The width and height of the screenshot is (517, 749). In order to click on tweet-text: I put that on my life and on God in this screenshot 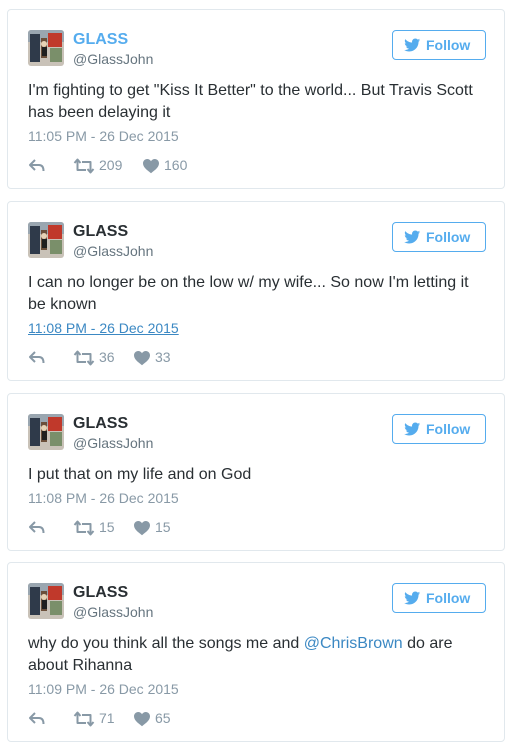, I will do `click(255, 475)`.